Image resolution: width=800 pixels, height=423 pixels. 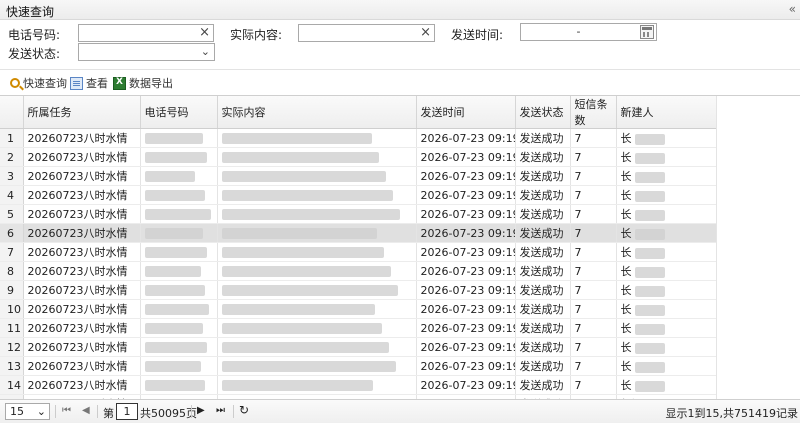 I want to click on toolbar: 快速查询 查看 数据导出, so click(x=400, y=82).